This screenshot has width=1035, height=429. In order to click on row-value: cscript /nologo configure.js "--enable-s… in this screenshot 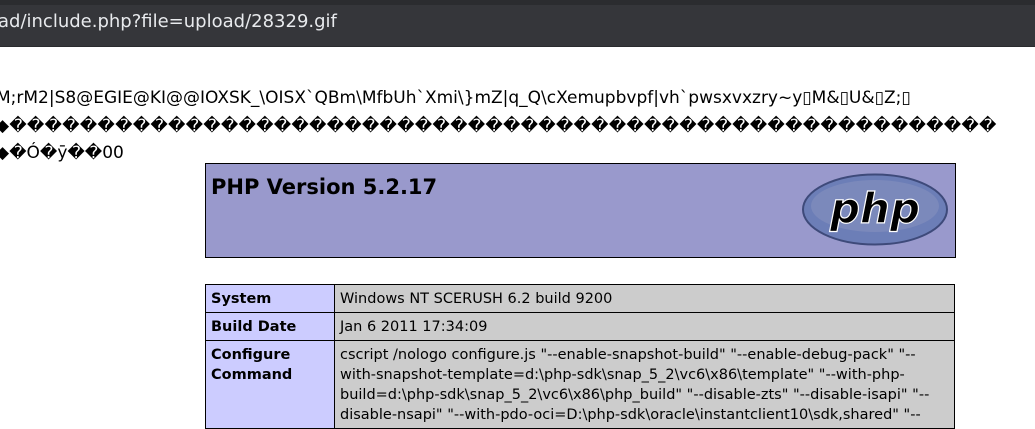, I will do `click(644, 384)`.